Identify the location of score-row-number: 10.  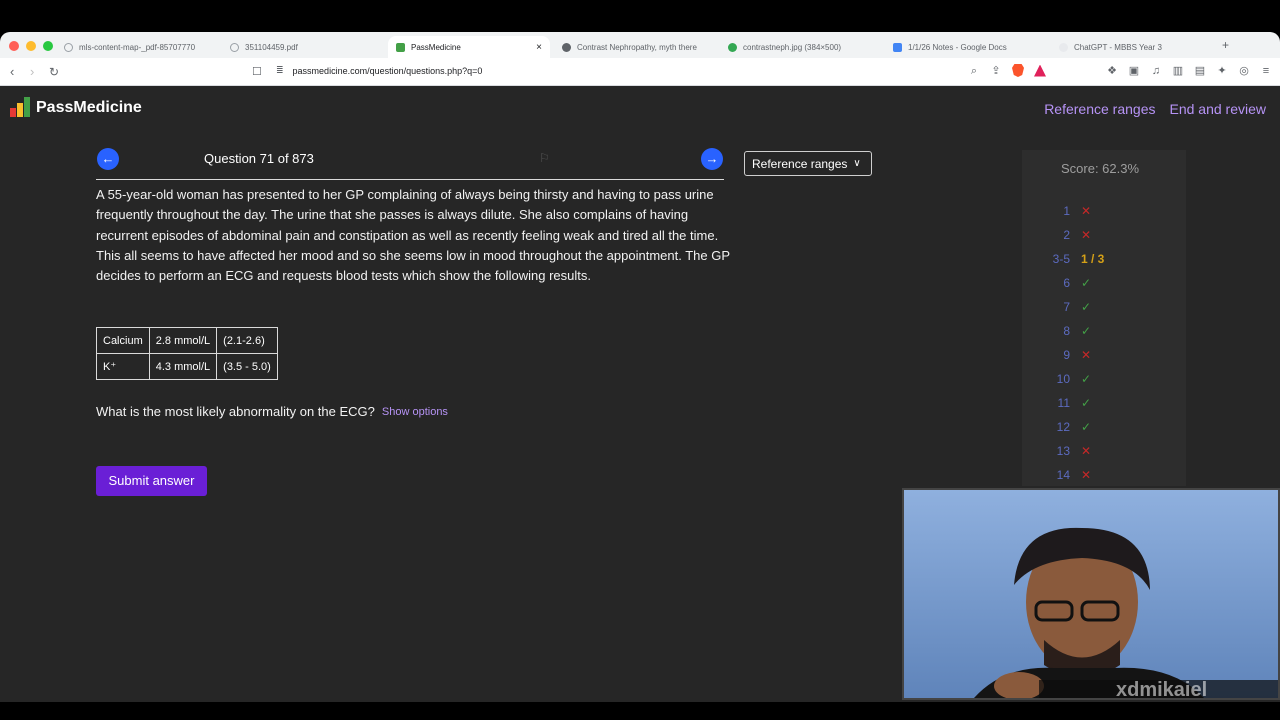
(1063, 379).